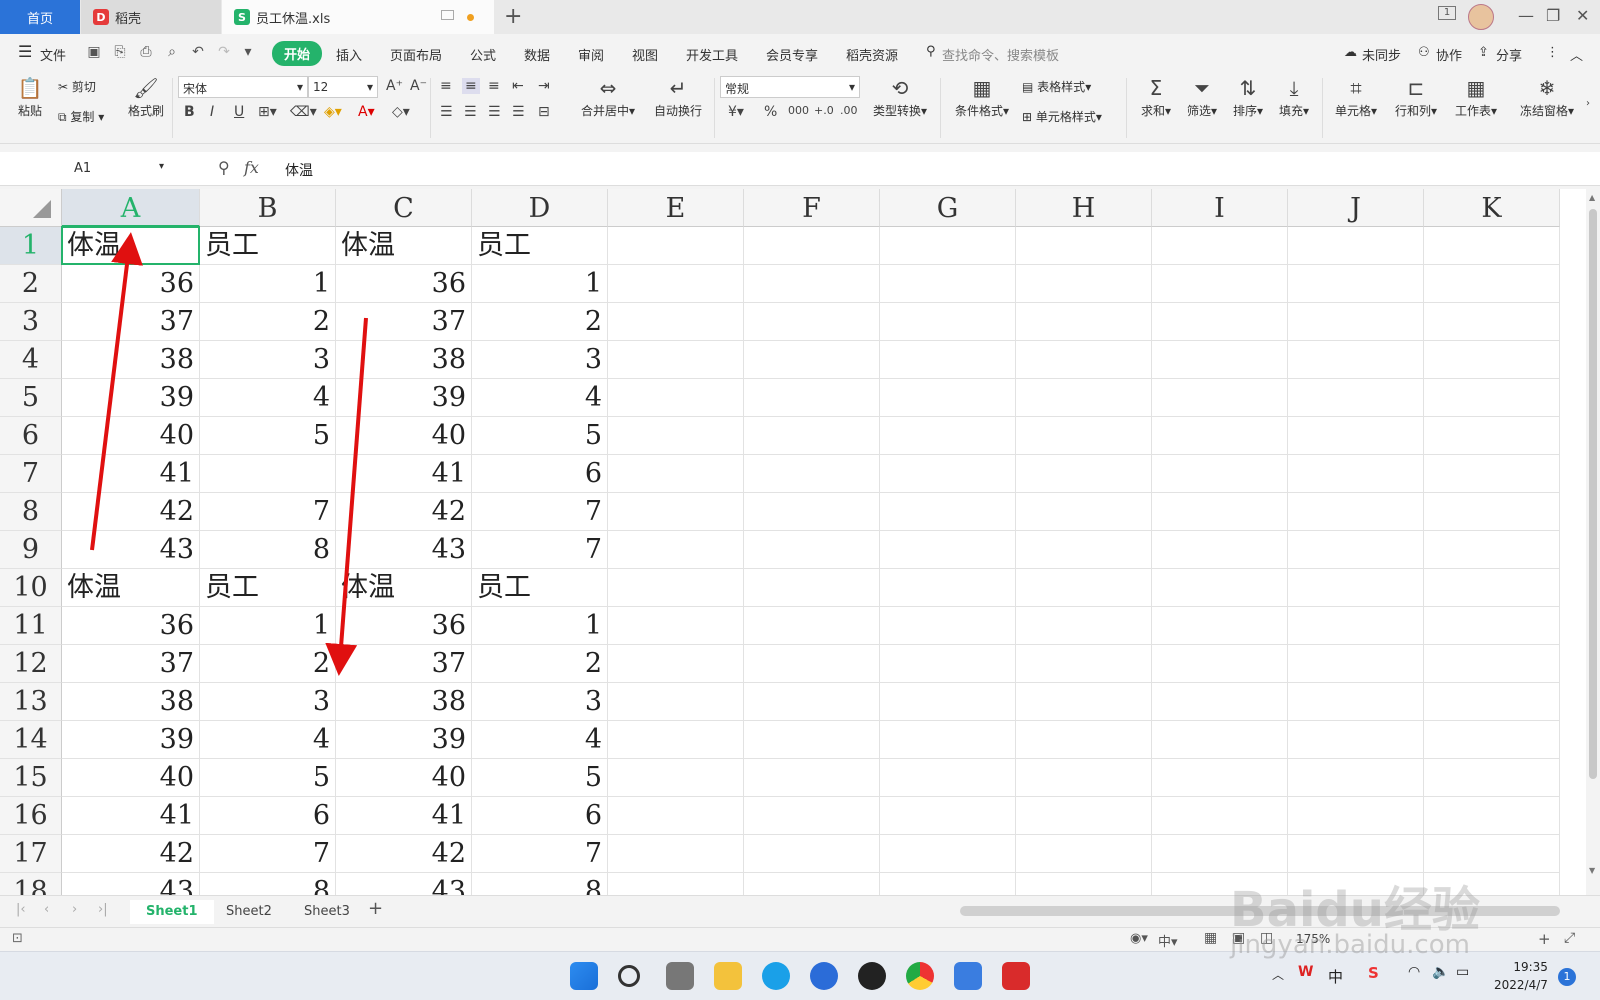  I want to click on row-header: 4, so click(31, 360).